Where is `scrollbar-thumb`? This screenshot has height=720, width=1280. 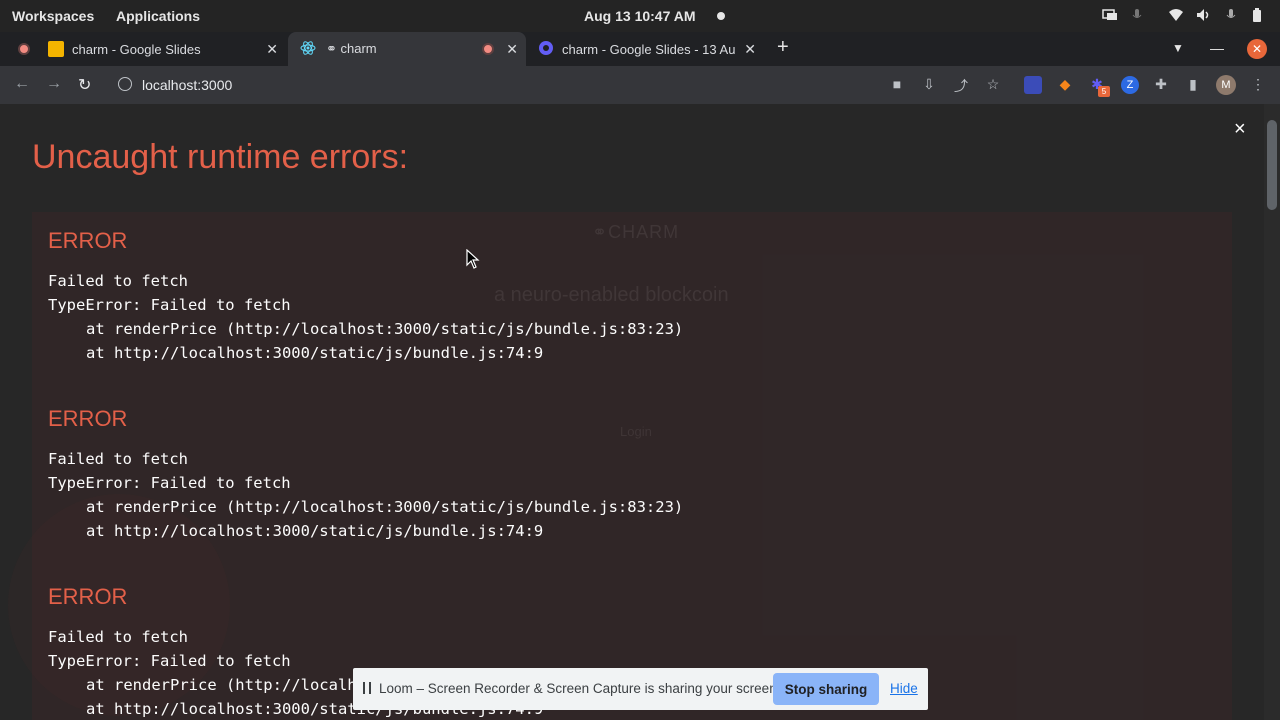
scrollbar-thumb is located at coordinates (1272, 165).